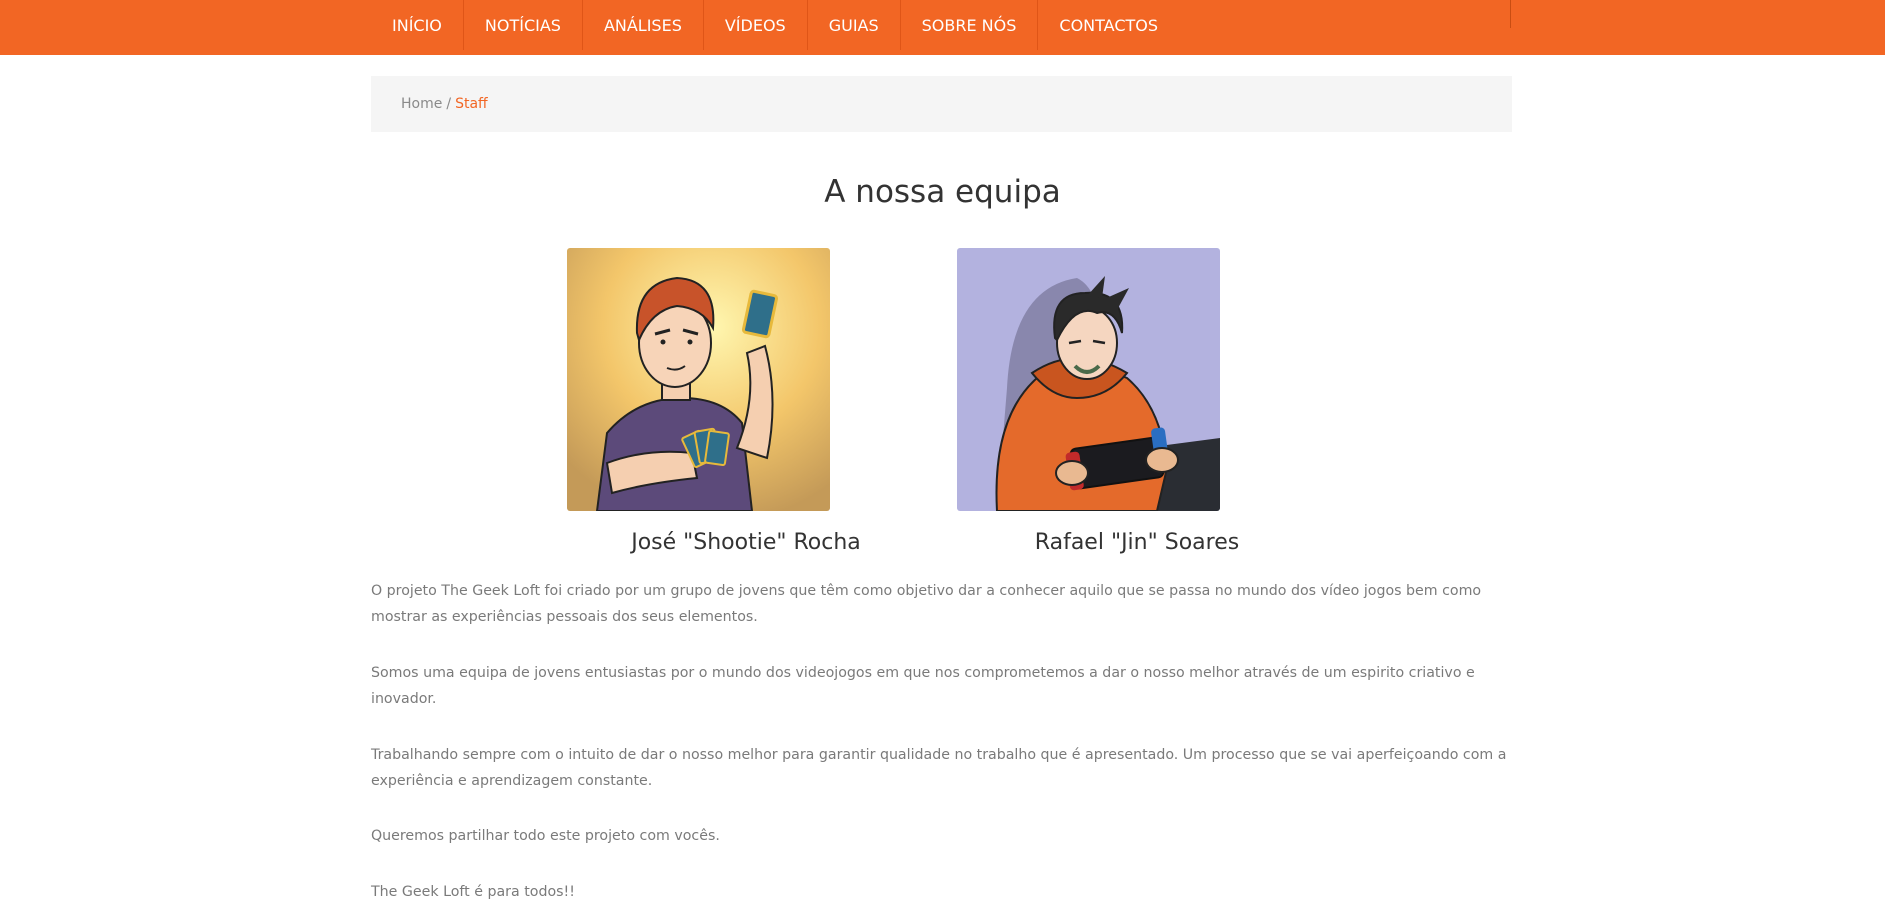  What do you see at coordinates (756, 25) in the screenshot?
I see `nav-item-videos: VÍDEOS` at bounding box center [756, 25].